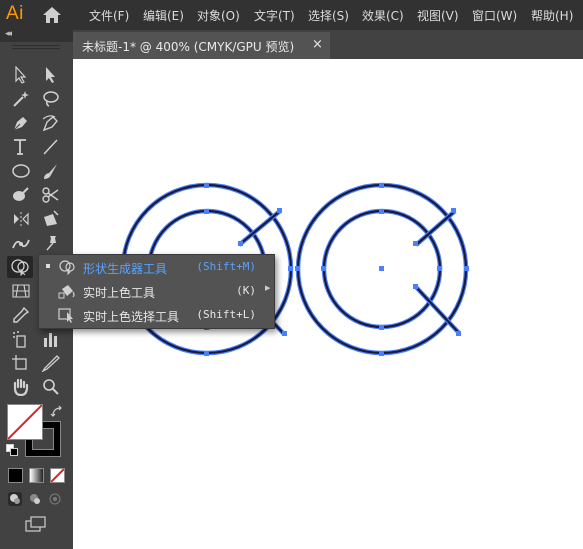 This screenshot has height=549, width=583. Describe the element at coordinates (317, 44) in the screenshot. I see `close-tab-button: ×` at that location.